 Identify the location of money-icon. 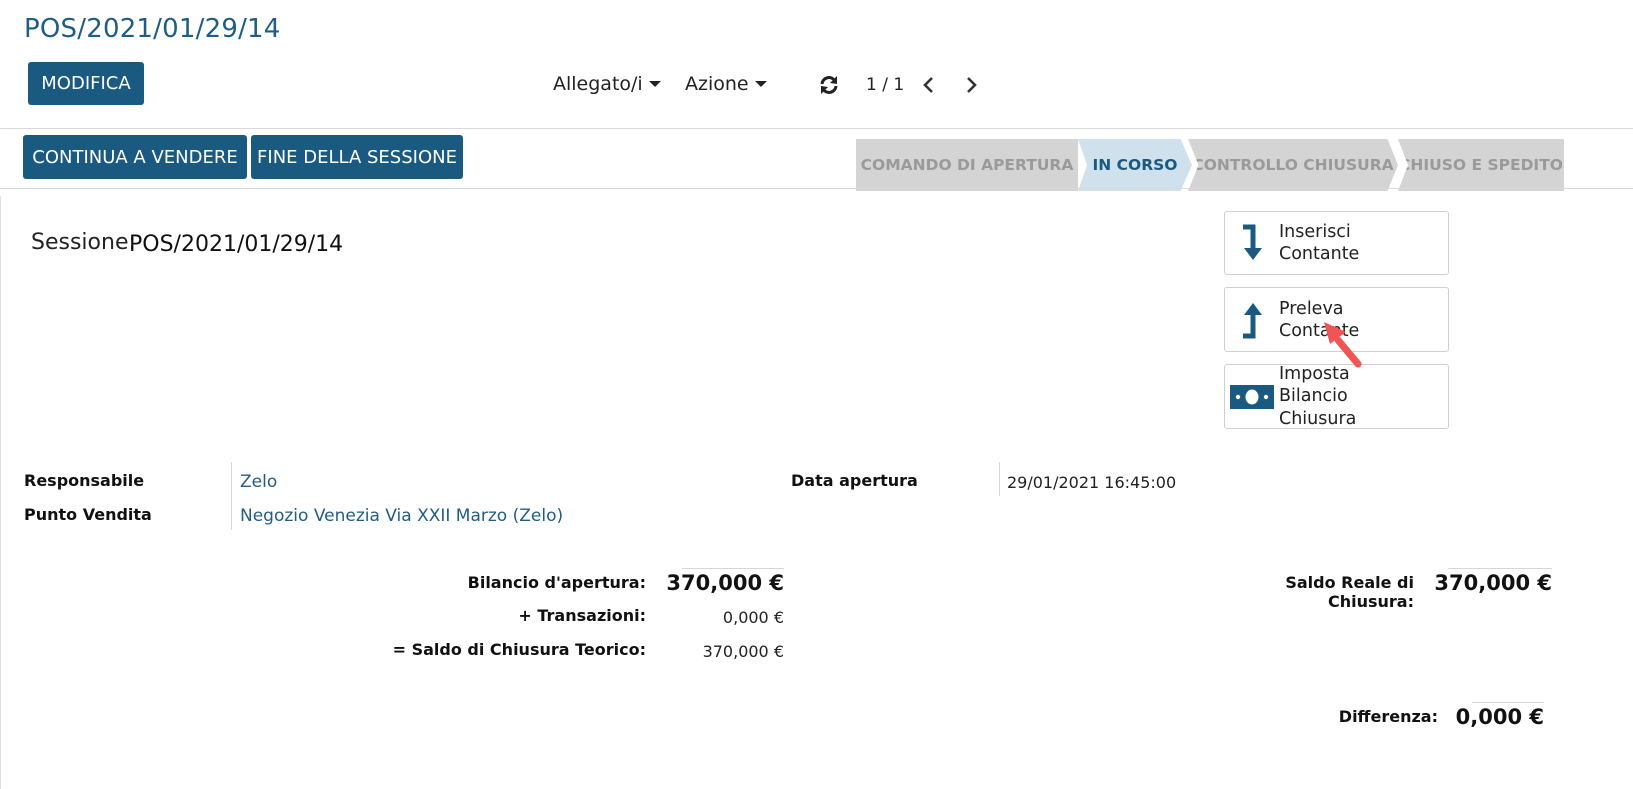
(1252, 397).